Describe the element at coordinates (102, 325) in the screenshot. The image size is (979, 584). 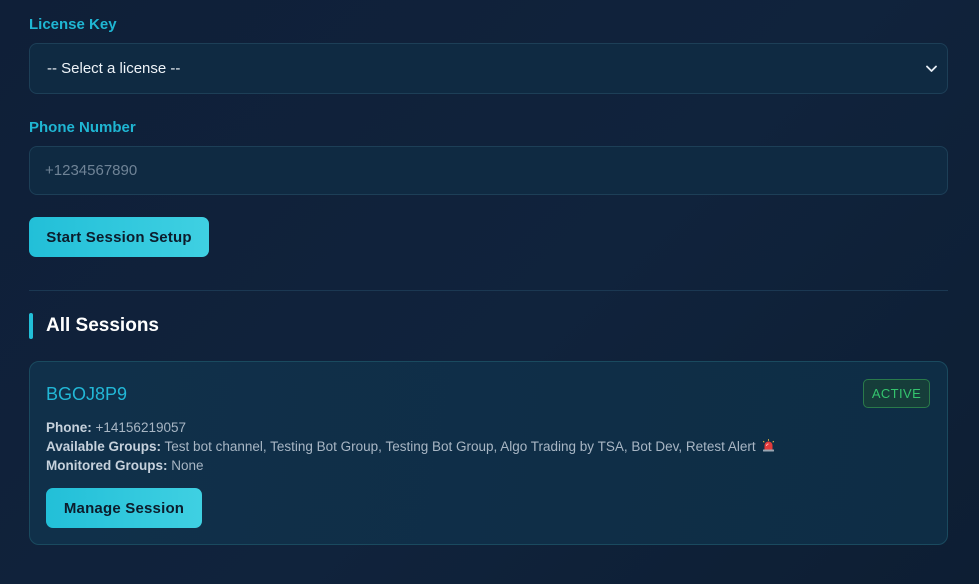
I see `all-sessions-title: All Sessions` at that location.